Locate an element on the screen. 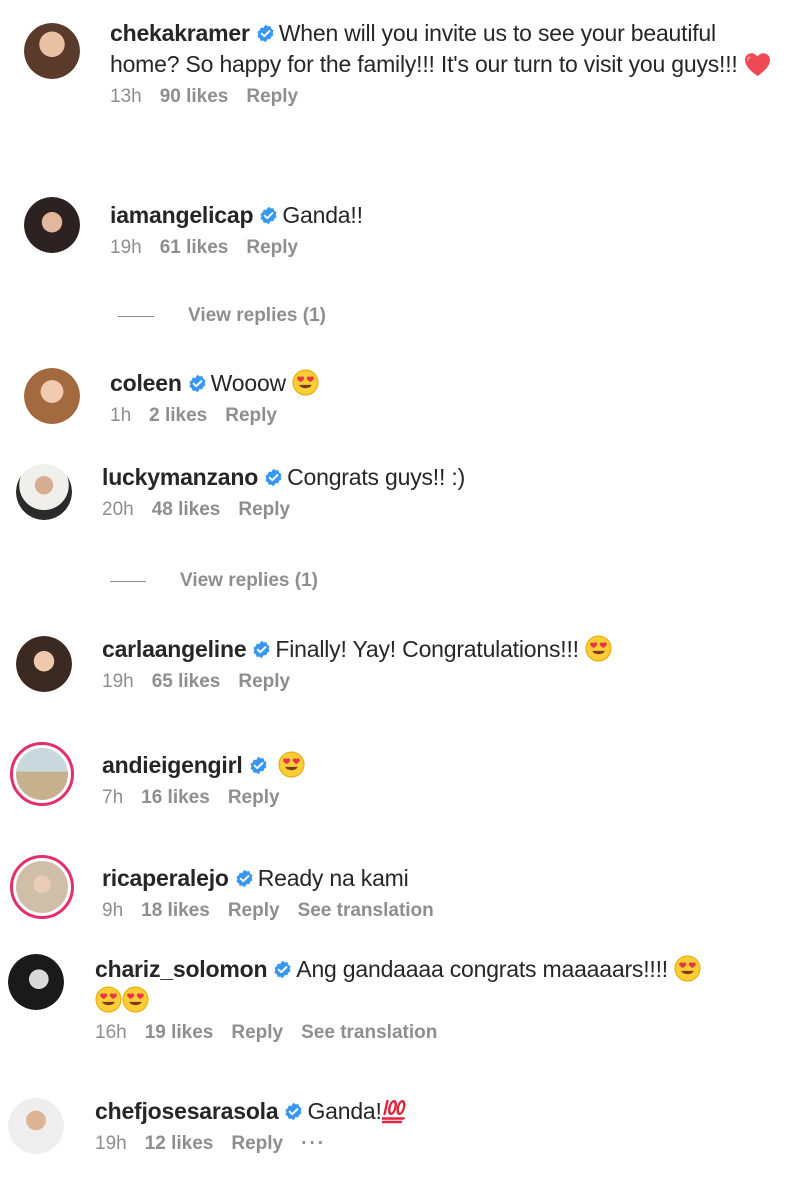 This screenshot has width=800, height=1180. comment-meta: 13h 90 likes Reply is located at coordinates (450, 97).